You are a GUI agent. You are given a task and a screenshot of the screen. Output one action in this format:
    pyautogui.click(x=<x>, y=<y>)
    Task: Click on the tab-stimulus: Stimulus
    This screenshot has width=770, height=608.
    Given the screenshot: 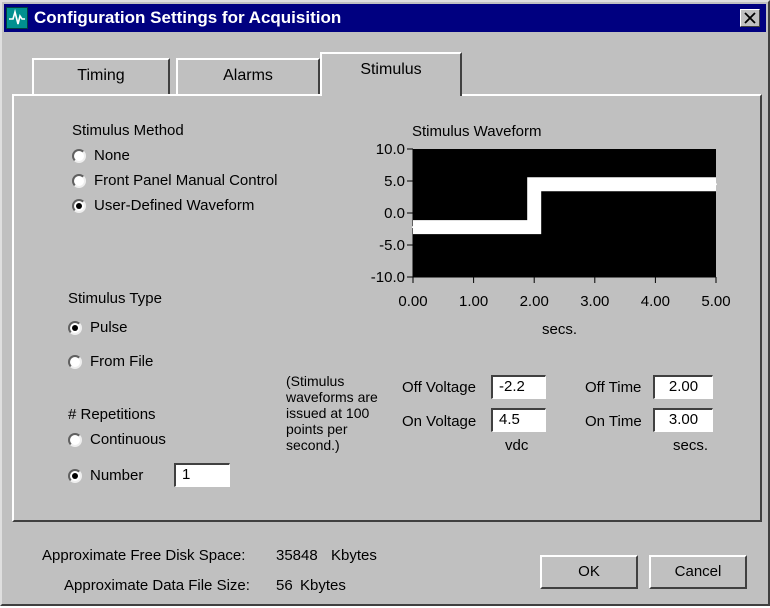 What is the action you would take?
    pyautogui.click(x=391, y=74)
    